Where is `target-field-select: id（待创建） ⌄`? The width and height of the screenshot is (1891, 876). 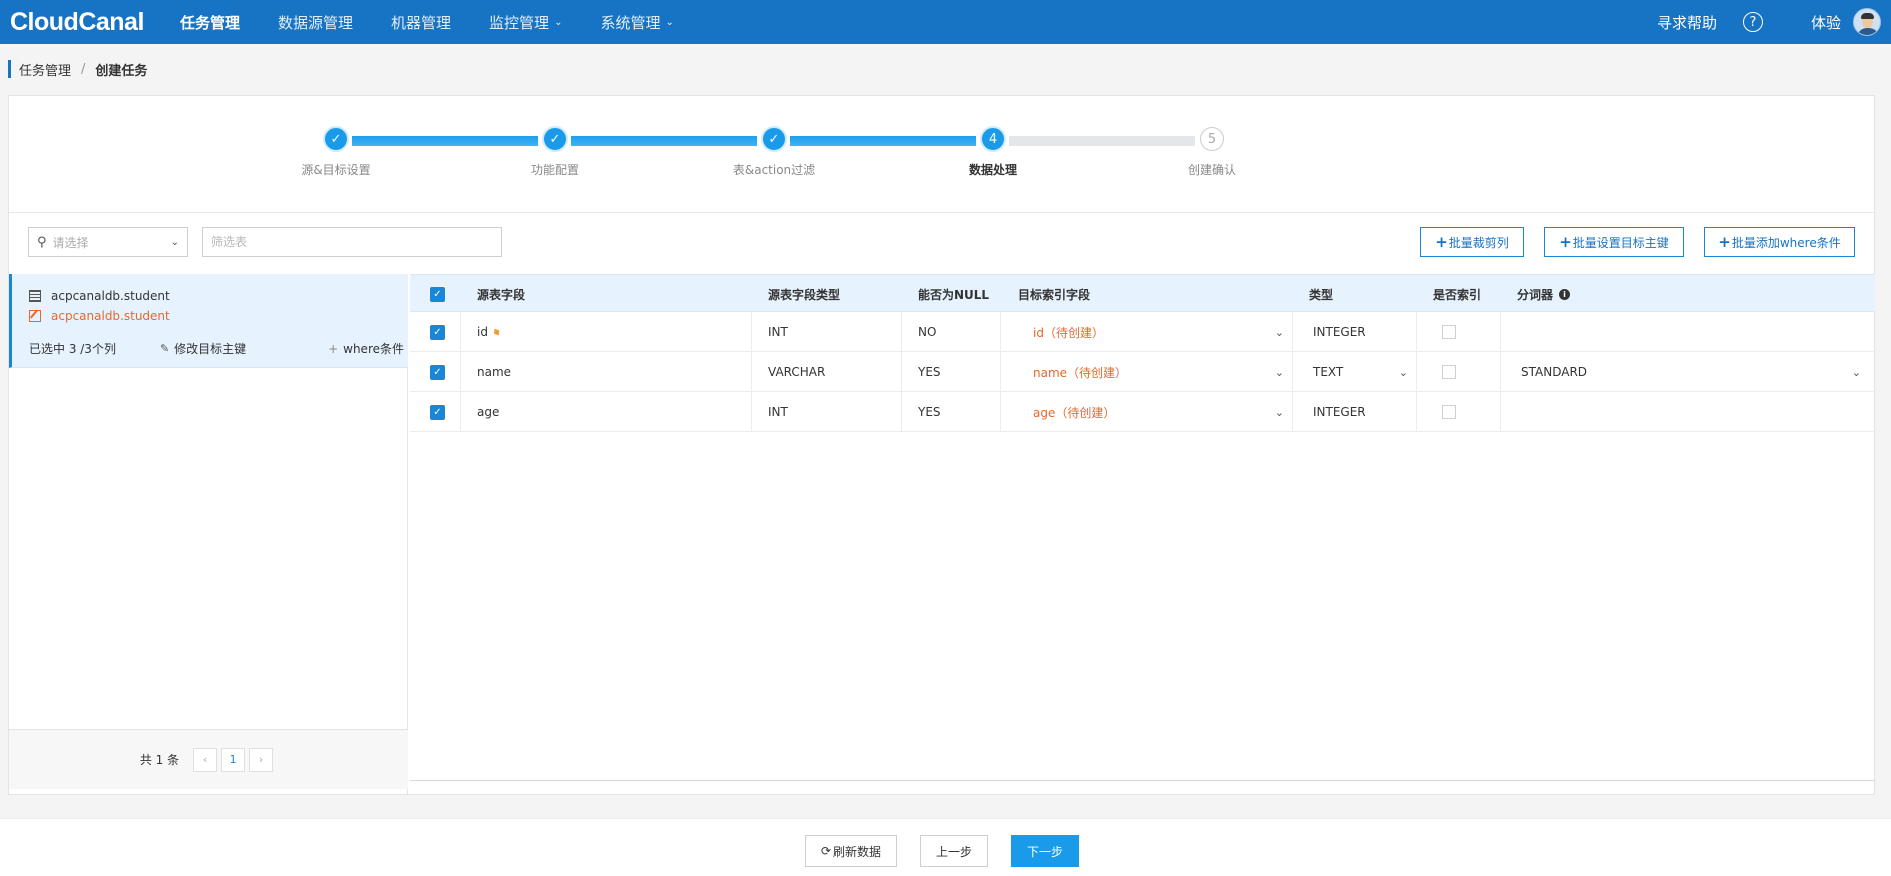
target-field-select: id（待创建） ⌄ is located at coordinates (1151, 332).